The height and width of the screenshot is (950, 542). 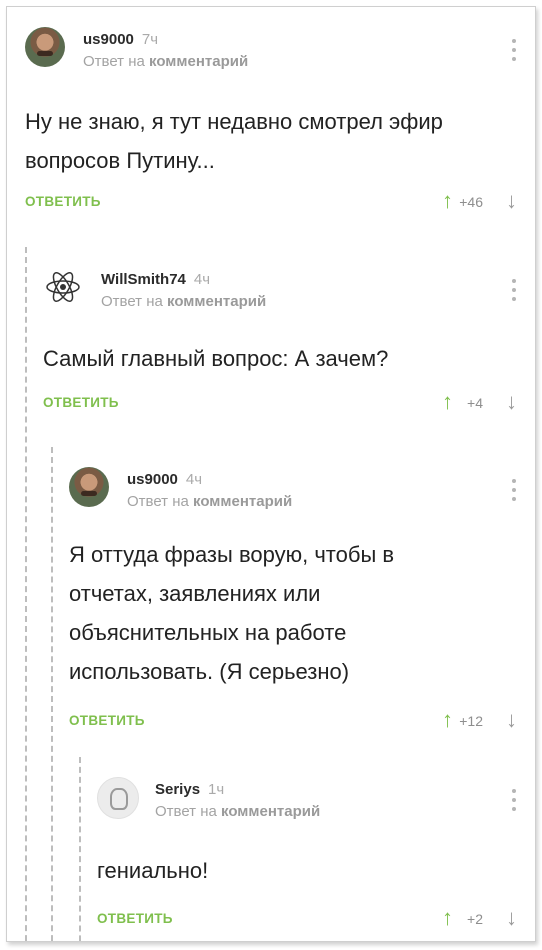 What do you see at coordinates (471, 202) in the screenshot?
I see `rating: +46` at bounding box center [471, 202].